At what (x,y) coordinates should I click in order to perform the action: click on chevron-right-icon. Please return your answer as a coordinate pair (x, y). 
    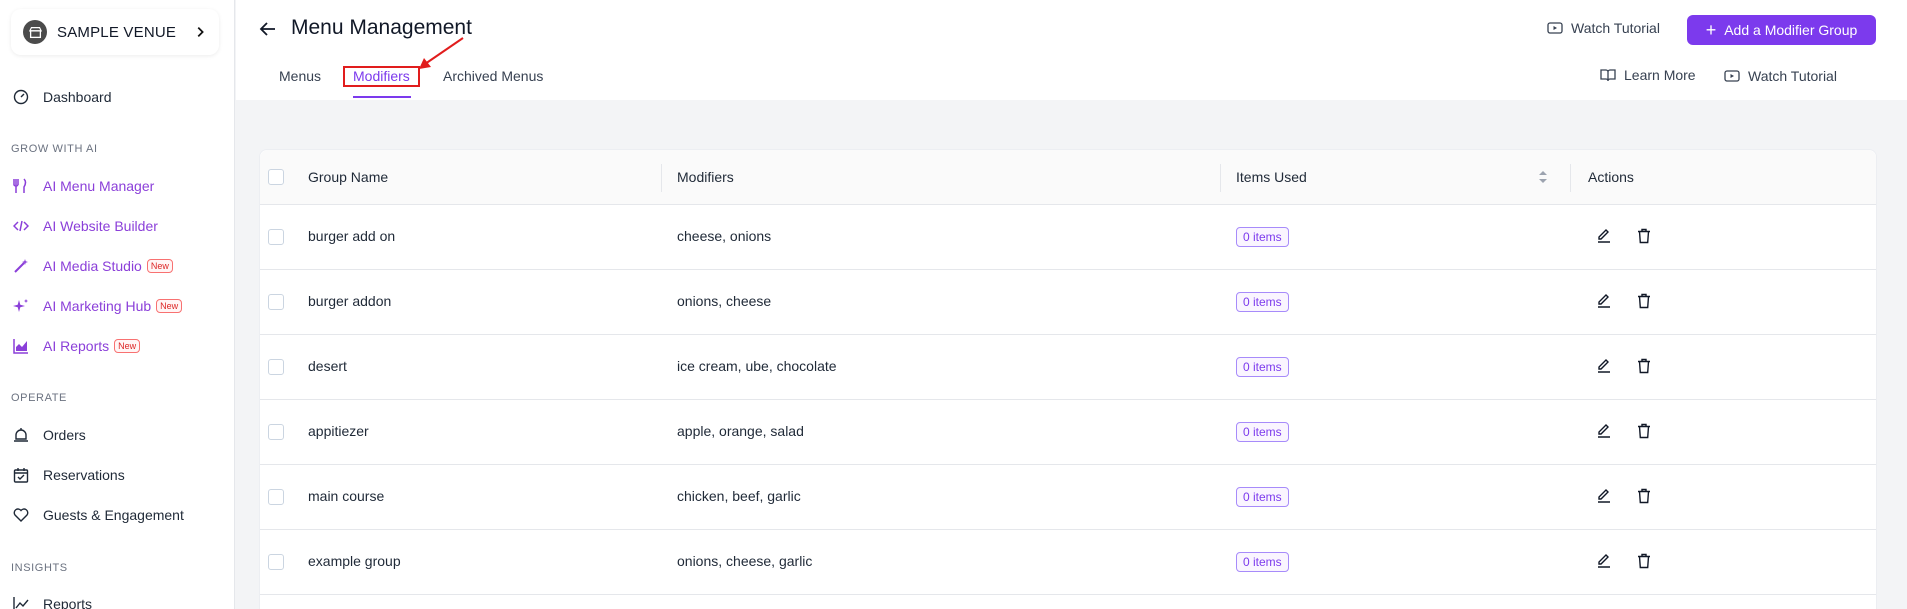
    Looking at the image, I should click on (200, 32).